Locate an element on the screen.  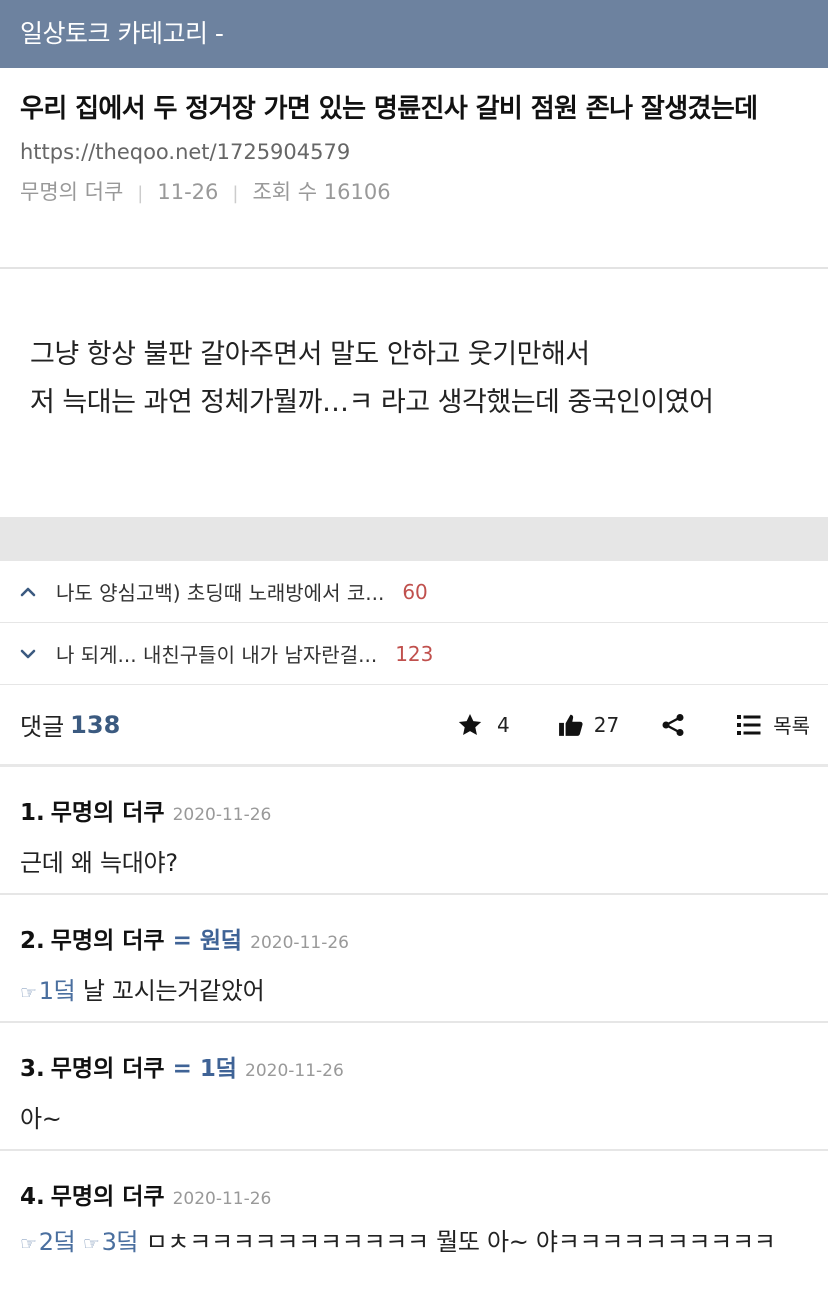
comment-text: ☞2덬 ☞3덬 ㅁㅊㅋㅋㅋㅋㅋㅋㅋㅋㅋㅋㅋ 뭘또 아~ 야ㅋㅋㅋㅋㅋㅋㅋㅋㅋㅋ is located at coordinates (414, 1243).